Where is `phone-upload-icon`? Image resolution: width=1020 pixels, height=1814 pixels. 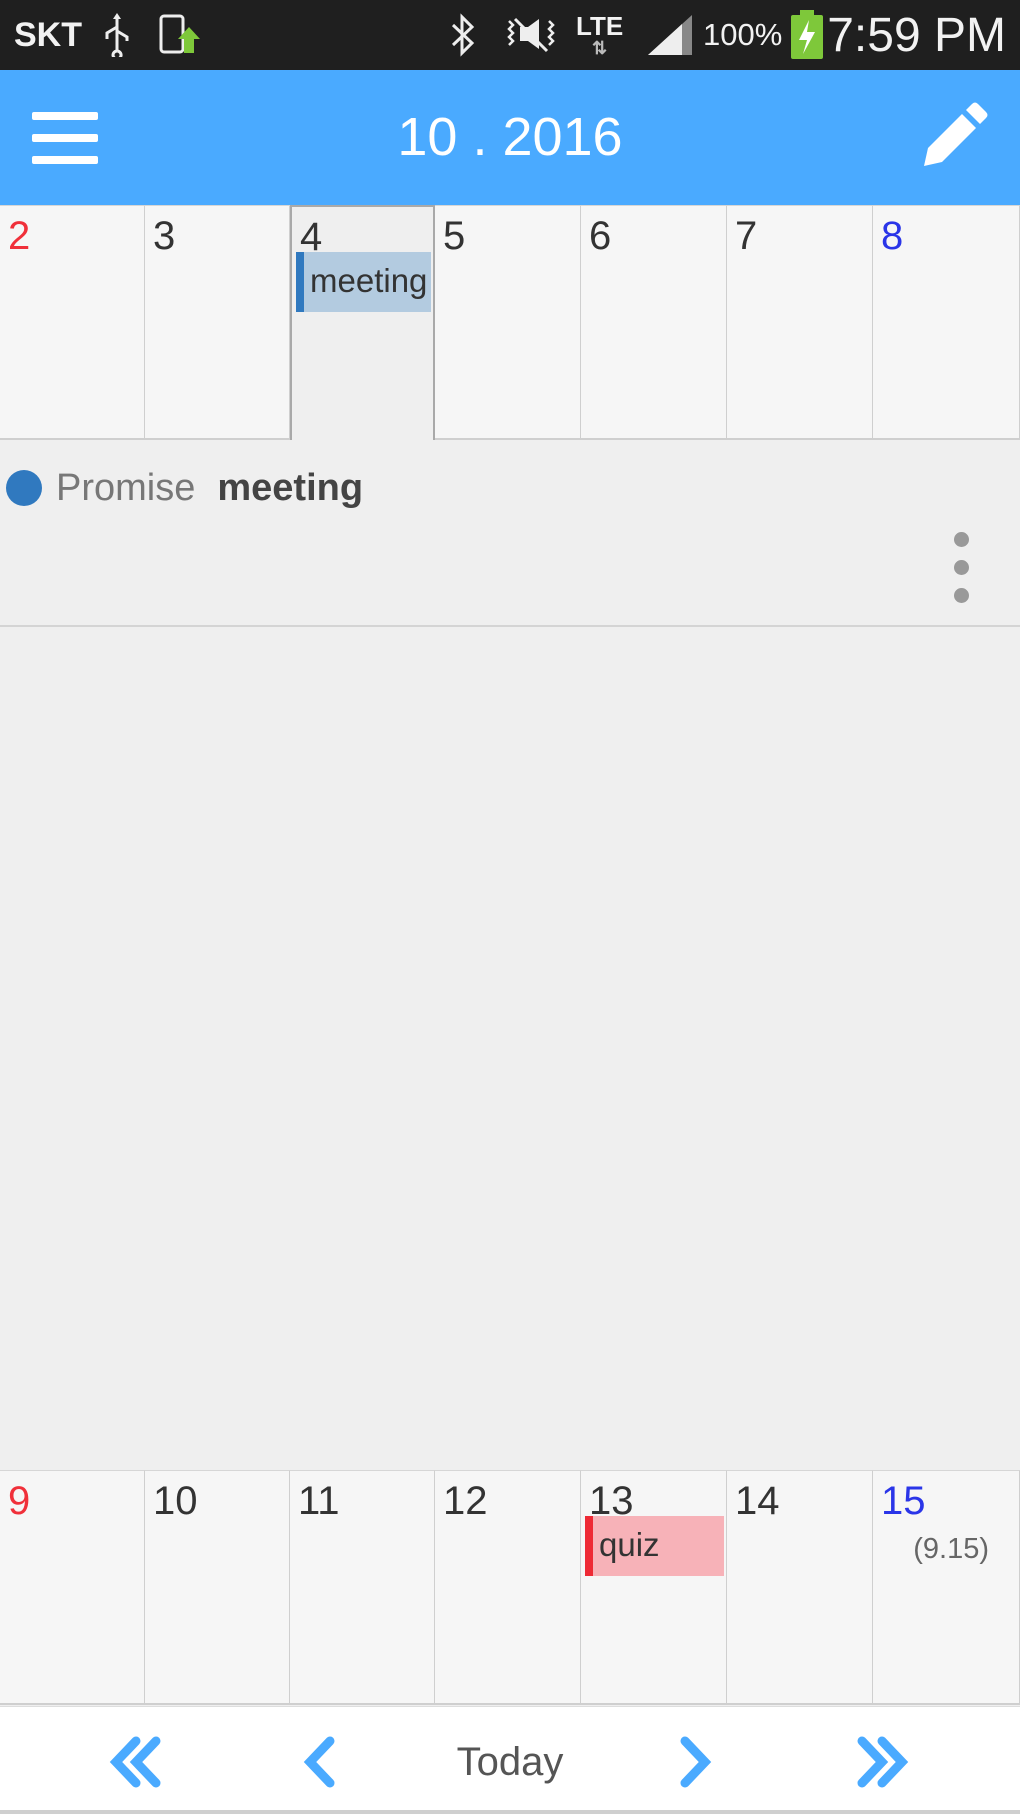
phone-upload-icon is located at coordinates (180, 35).